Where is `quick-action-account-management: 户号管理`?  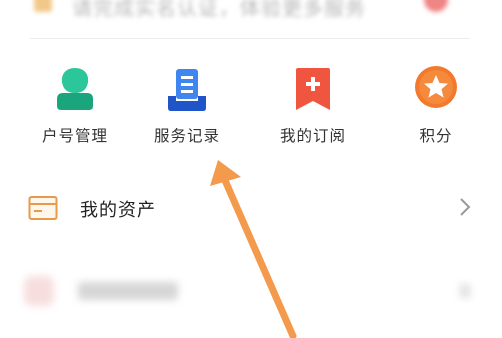
quick-action-account-management: 户号管理 is located at coordinates (75, 111).